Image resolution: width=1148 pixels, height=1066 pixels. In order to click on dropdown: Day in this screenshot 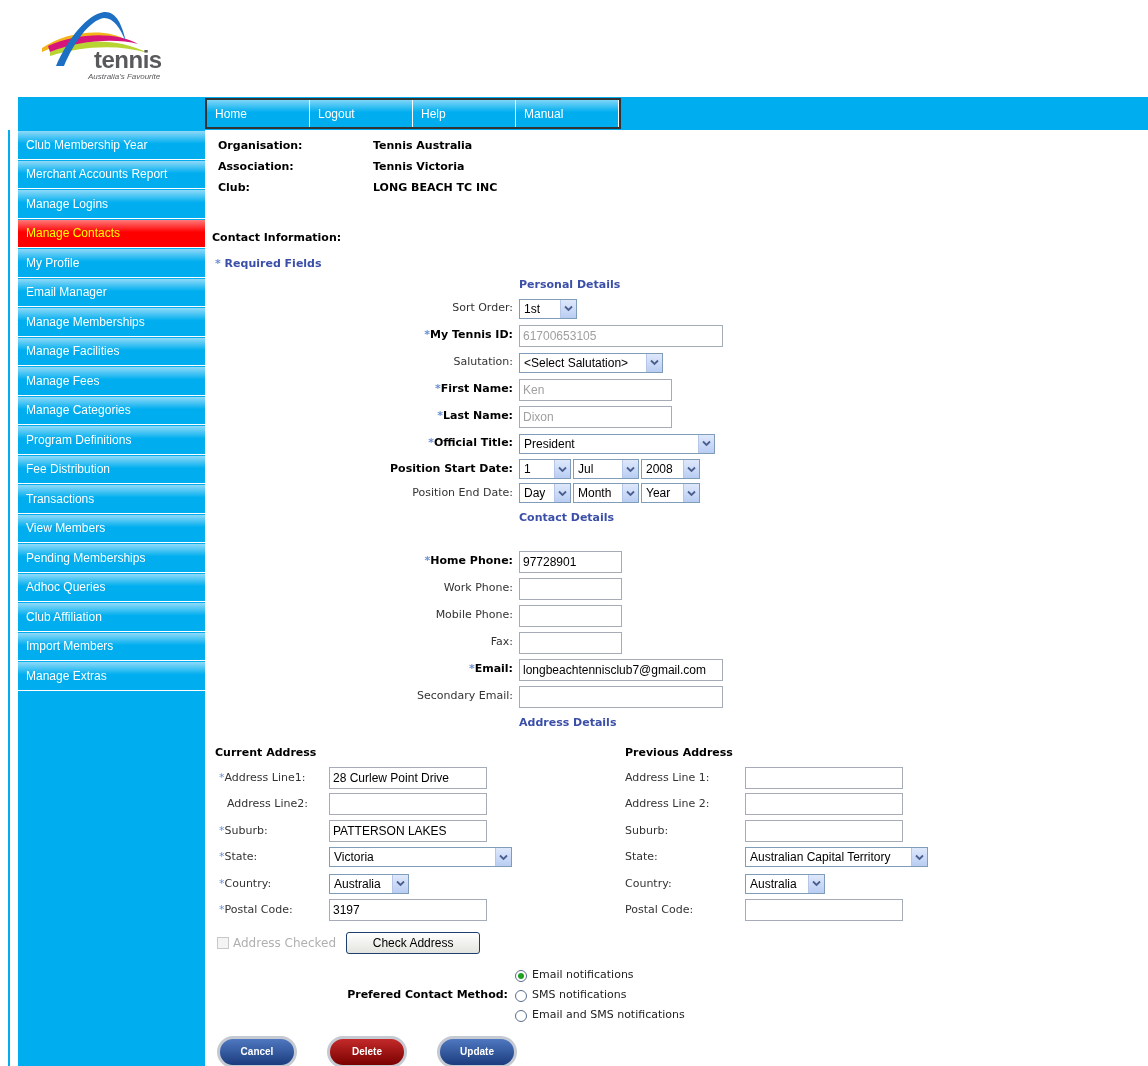, I will do `click(545, 493)`.